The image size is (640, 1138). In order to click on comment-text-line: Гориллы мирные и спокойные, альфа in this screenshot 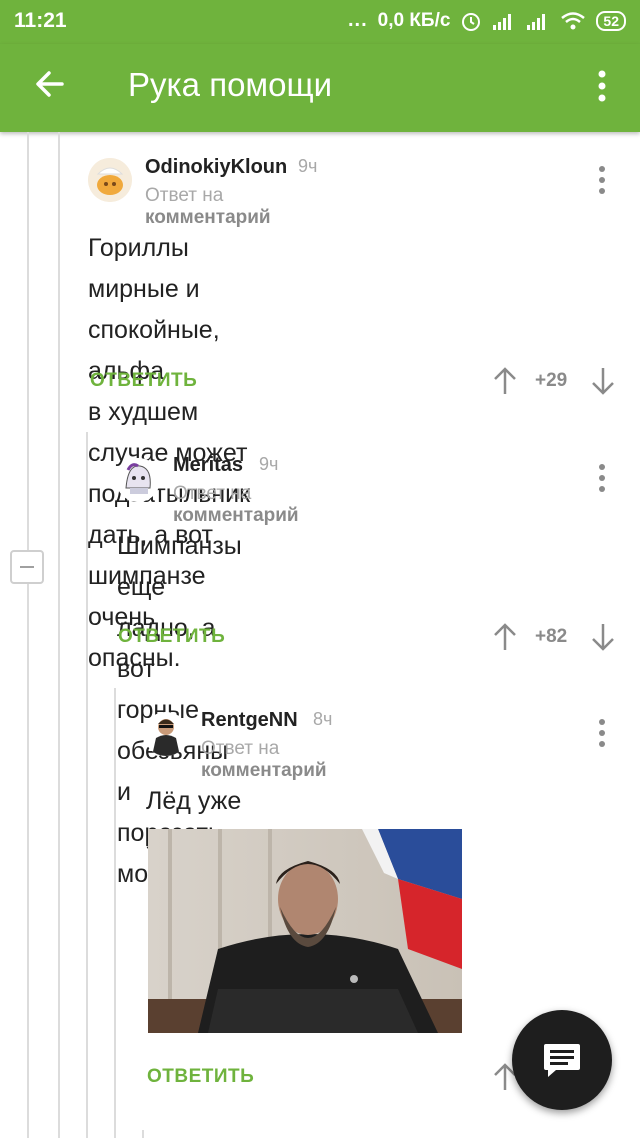, I will do `click(154, 309)`.